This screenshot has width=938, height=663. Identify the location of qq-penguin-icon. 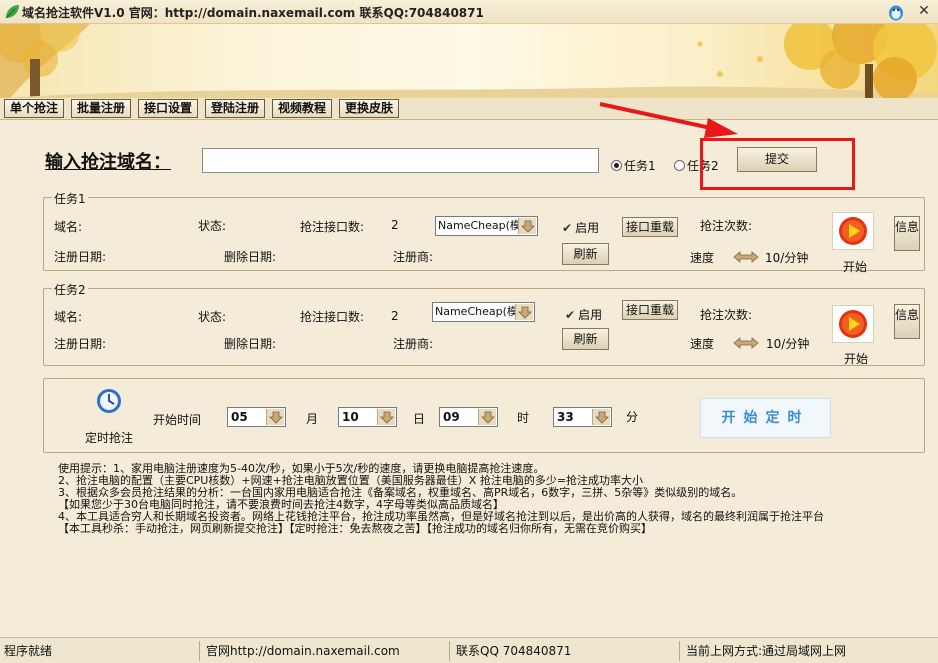
(896, 12).